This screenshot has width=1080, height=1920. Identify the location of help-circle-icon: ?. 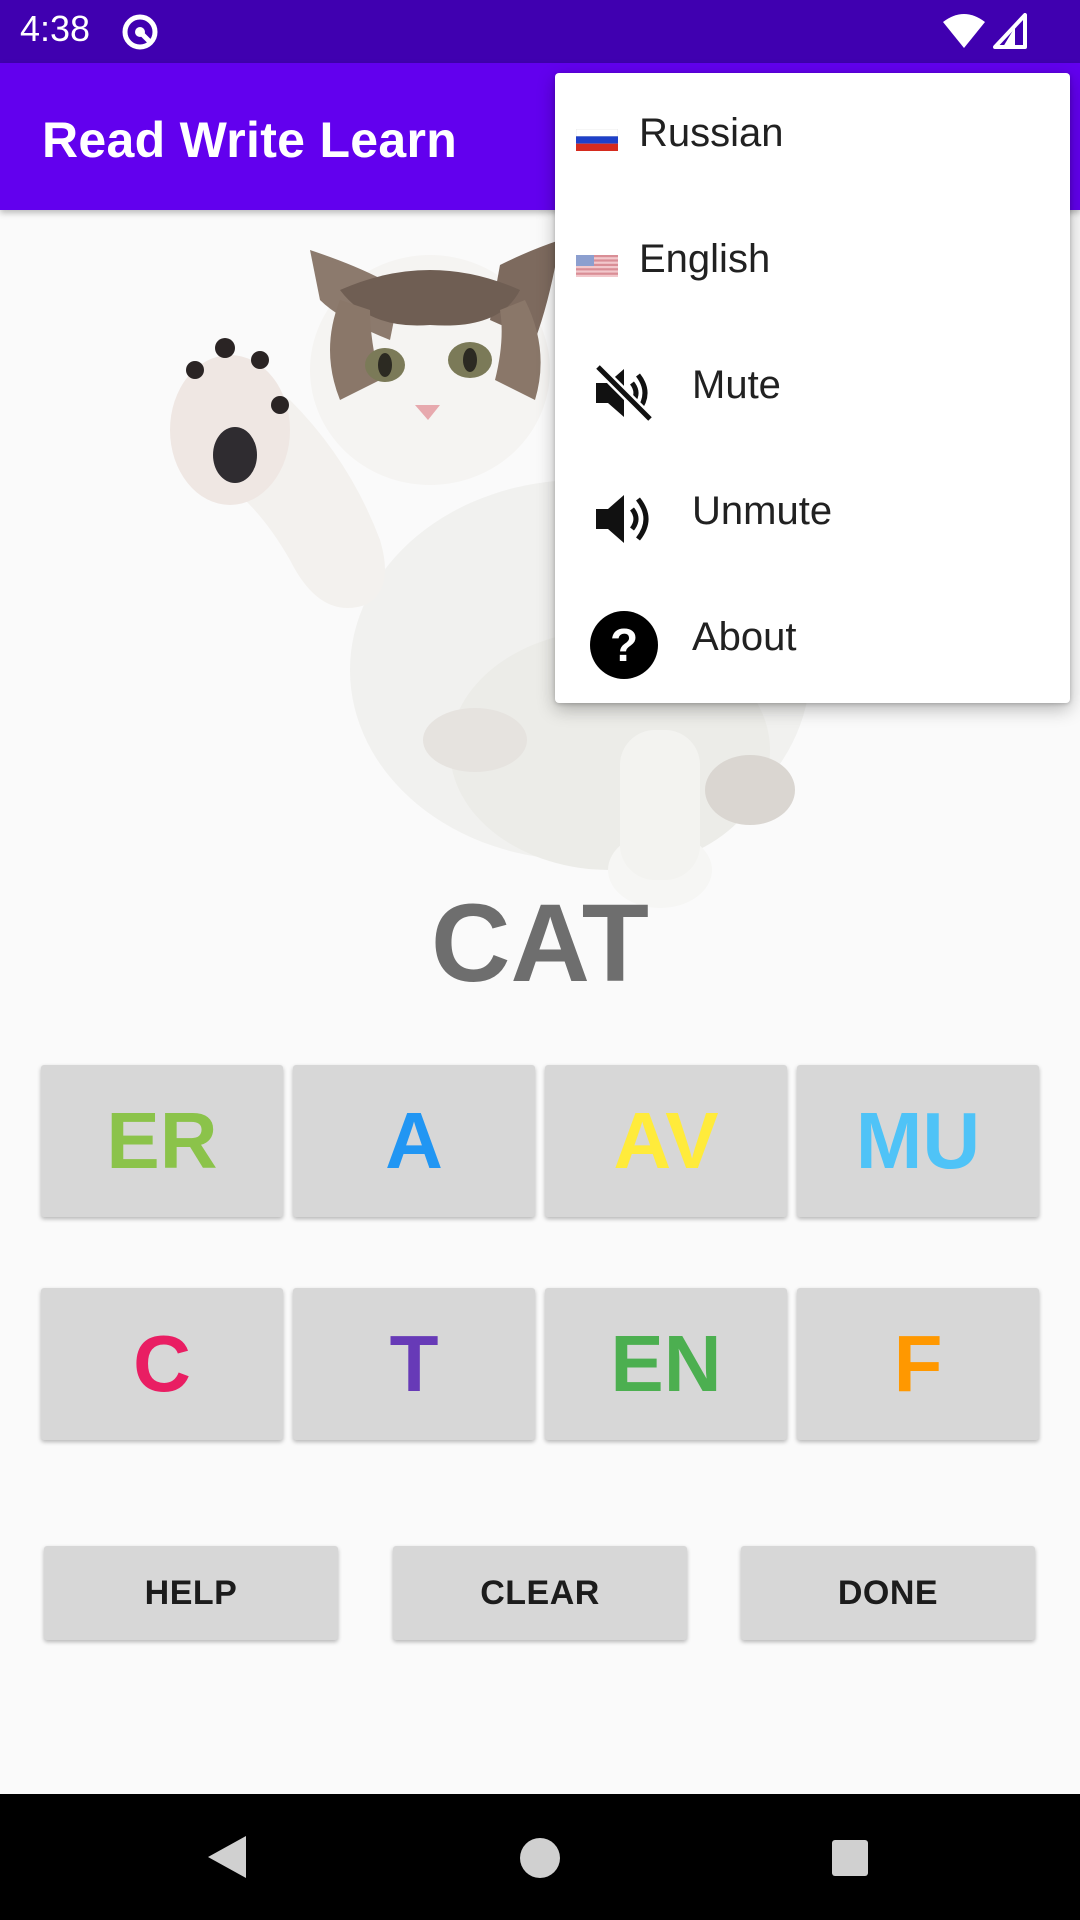
(624, 645).